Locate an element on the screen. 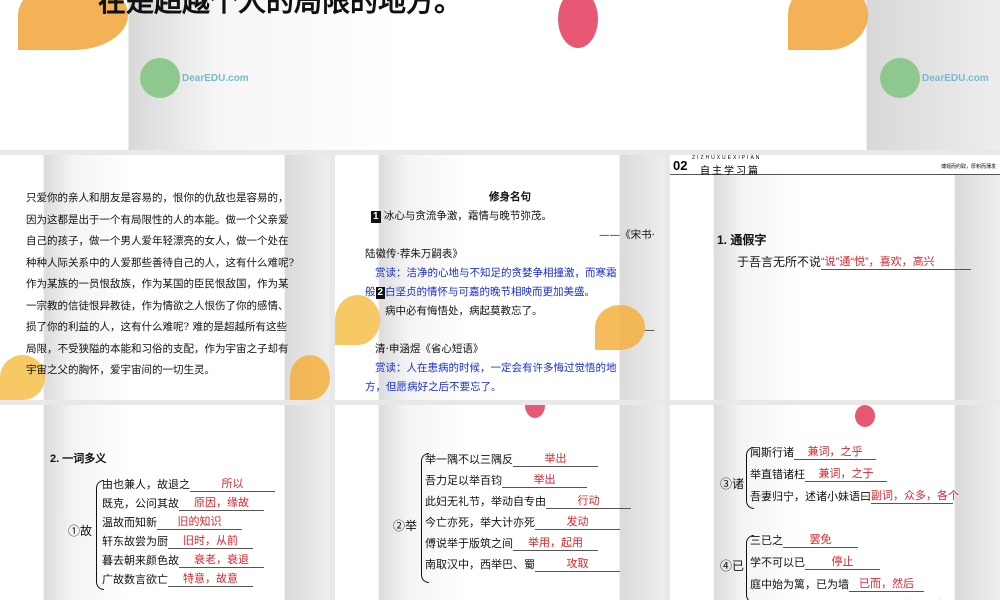 This screenshot has height=600, width=1000. essay-line: 作为某族的一员恨敌族，作为某国的臣民恨敌国，作为某 is located at coordinates (157, 284).